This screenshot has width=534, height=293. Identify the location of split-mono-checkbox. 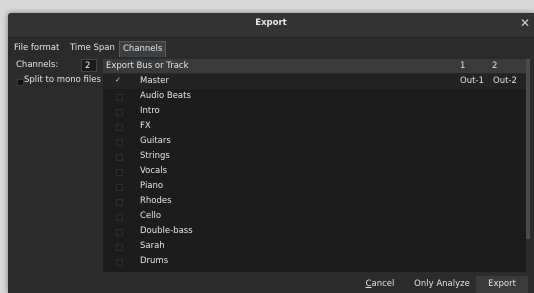
(20, 82).